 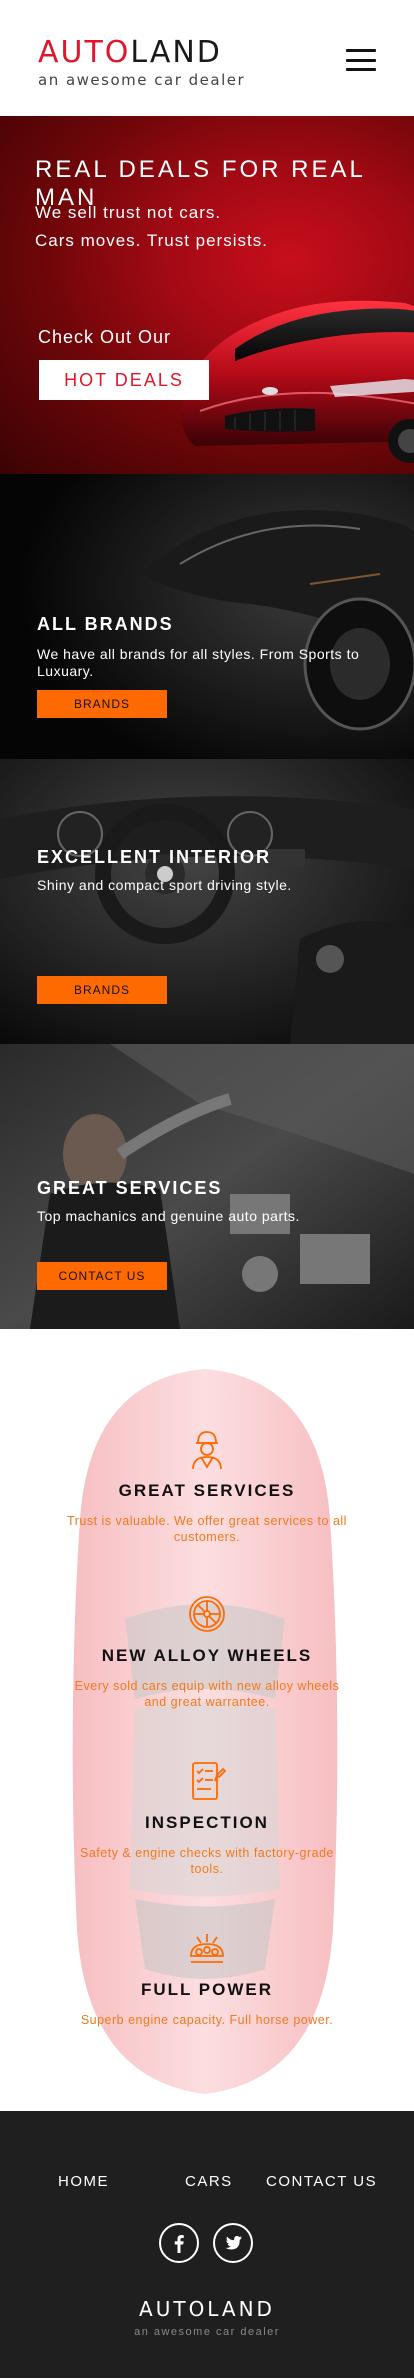 What do you see at coordinates (207, 1655) in the screenshot?
I see `service-title: NEW ALLOY WHEELS` at bounding box center [207, 1655].